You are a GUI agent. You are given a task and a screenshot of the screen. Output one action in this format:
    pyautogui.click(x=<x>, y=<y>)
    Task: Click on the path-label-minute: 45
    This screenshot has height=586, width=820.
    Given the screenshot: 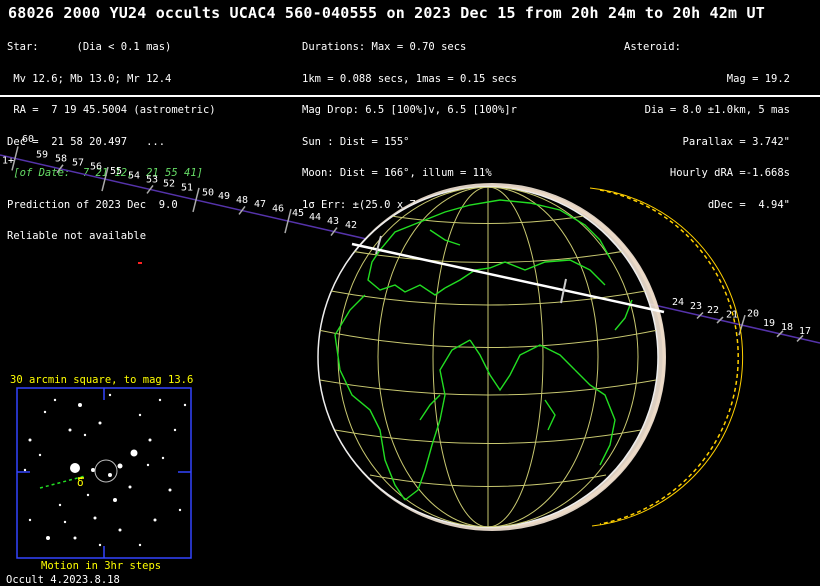 What is the action you would take?
    pyautogui.click(x=298, y=213)
    